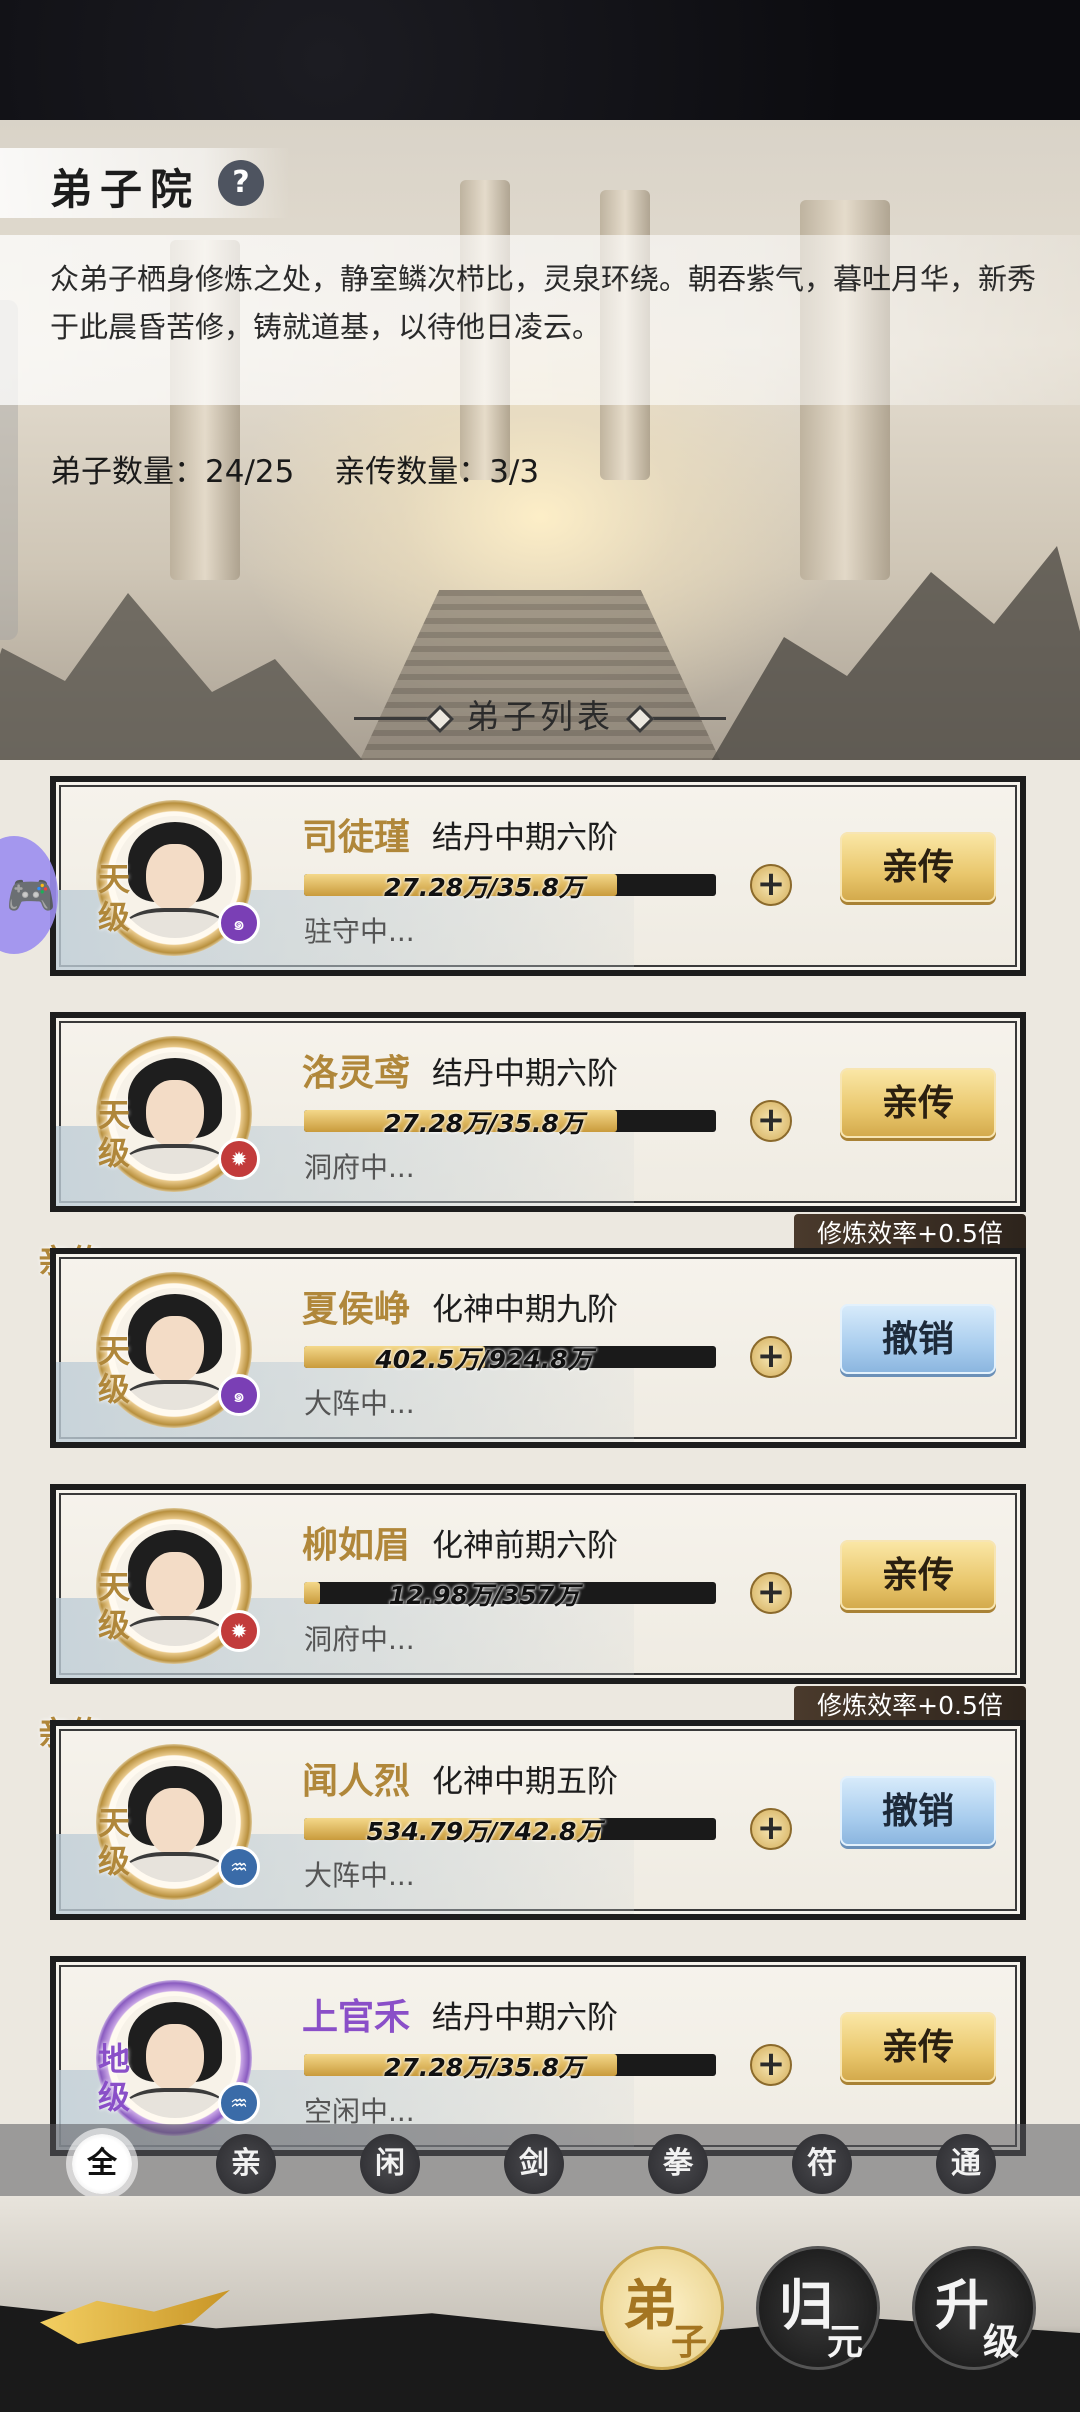 The image size is (1080, 2412). What do you see at coordinates (356, 837) in the screenshot?
I see `disciple-name: 司徒瑾` at bounding box center [356, 837].